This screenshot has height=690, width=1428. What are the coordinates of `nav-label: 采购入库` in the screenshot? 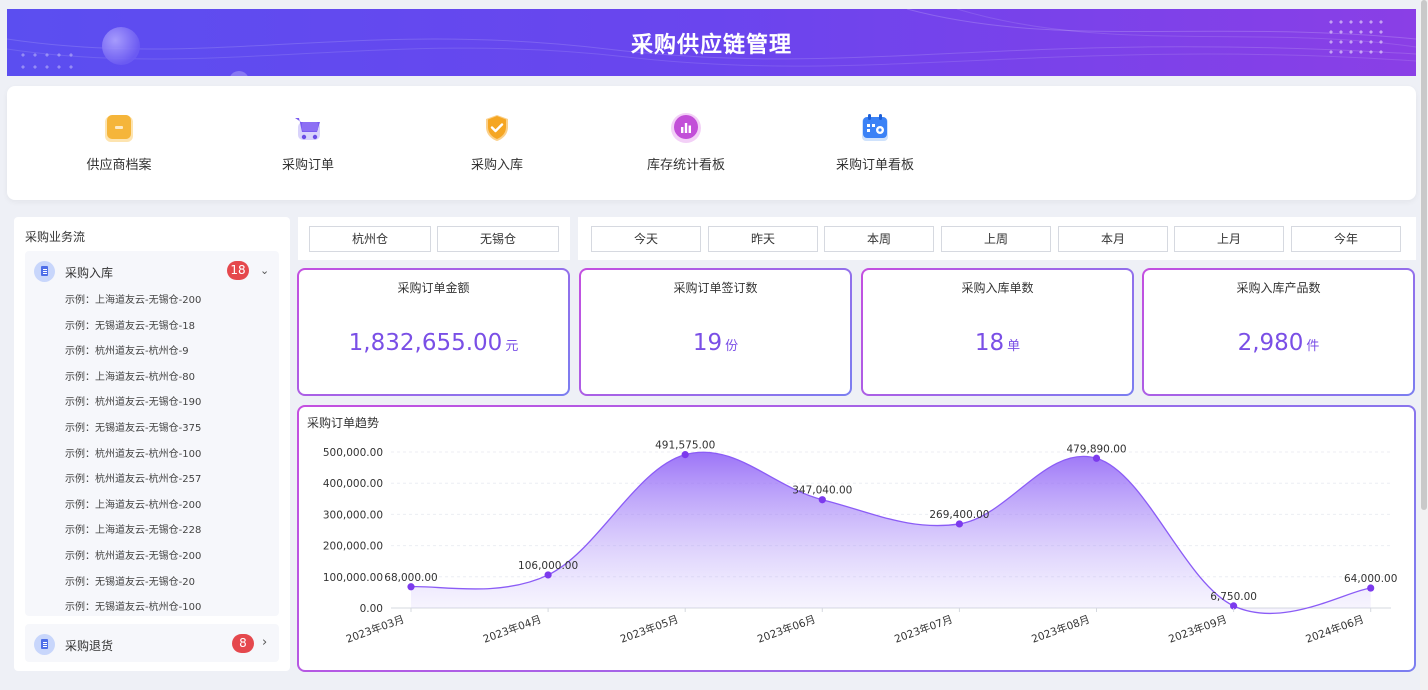 It's located at (496, 165).